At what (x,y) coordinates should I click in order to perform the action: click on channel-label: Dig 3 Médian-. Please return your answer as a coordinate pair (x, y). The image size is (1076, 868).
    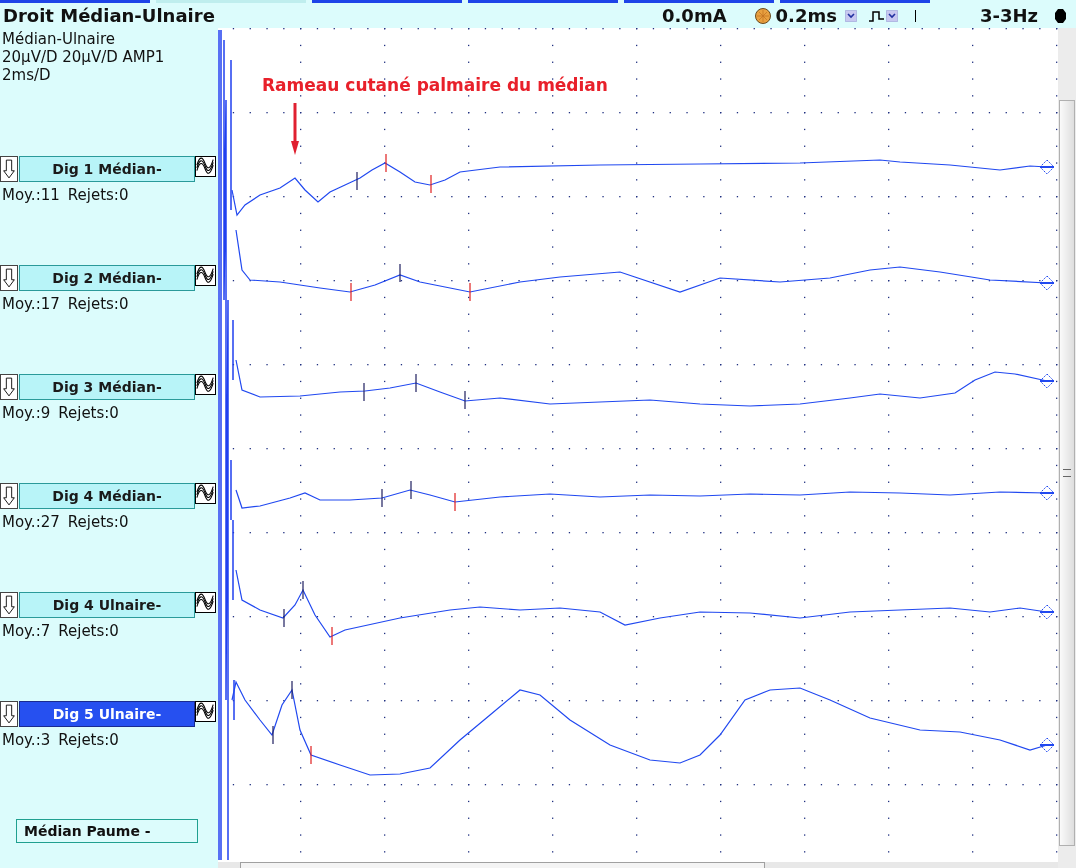
    Looking at the image, I should click on (107, 387).